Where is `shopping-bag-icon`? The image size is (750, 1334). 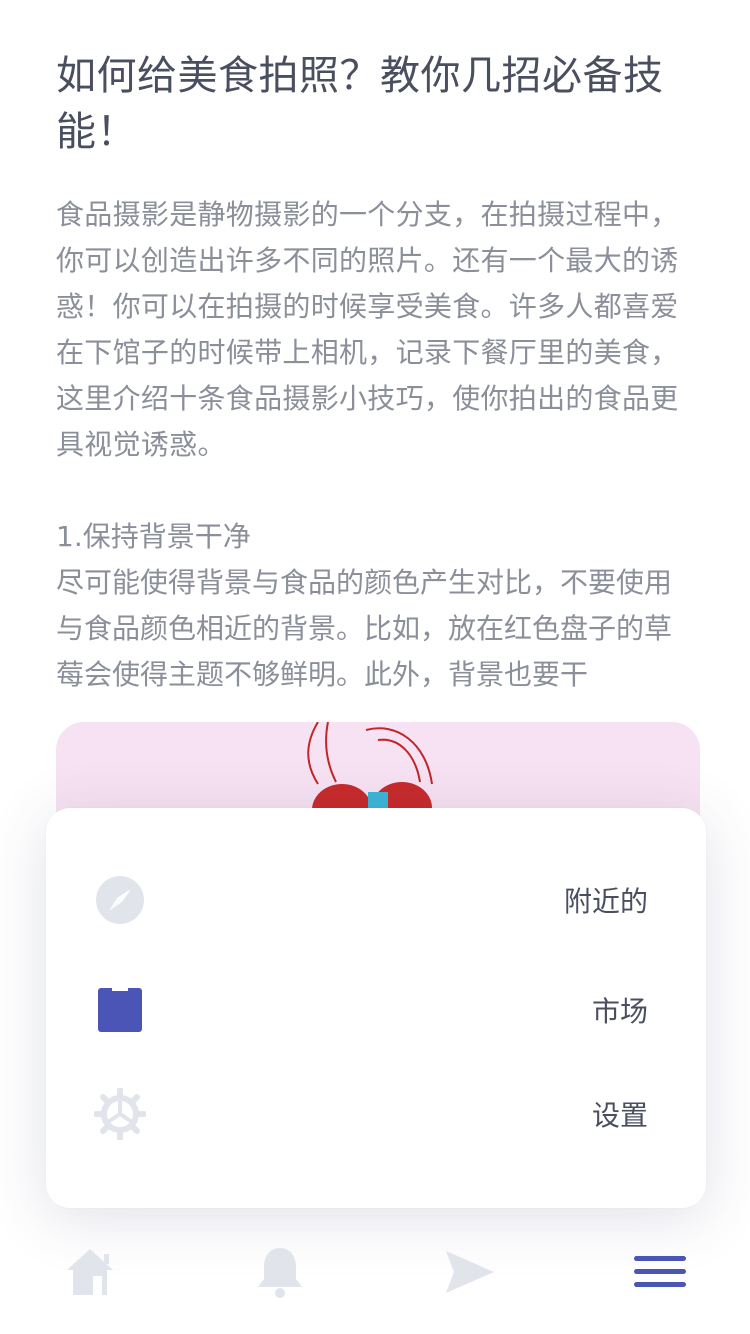 shopping-bag-icon is located at coordinates (120, 1010).